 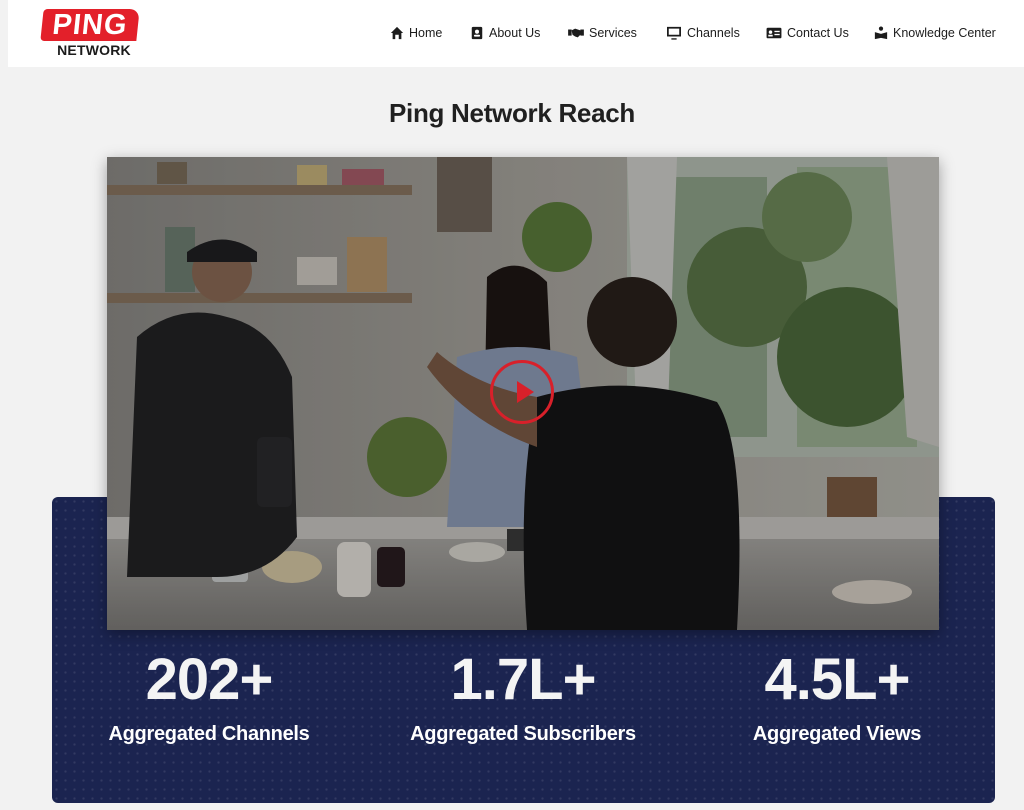 I want to click on nav-item-knowledge-center: Knowledge Center, so click(x=935, y=33).